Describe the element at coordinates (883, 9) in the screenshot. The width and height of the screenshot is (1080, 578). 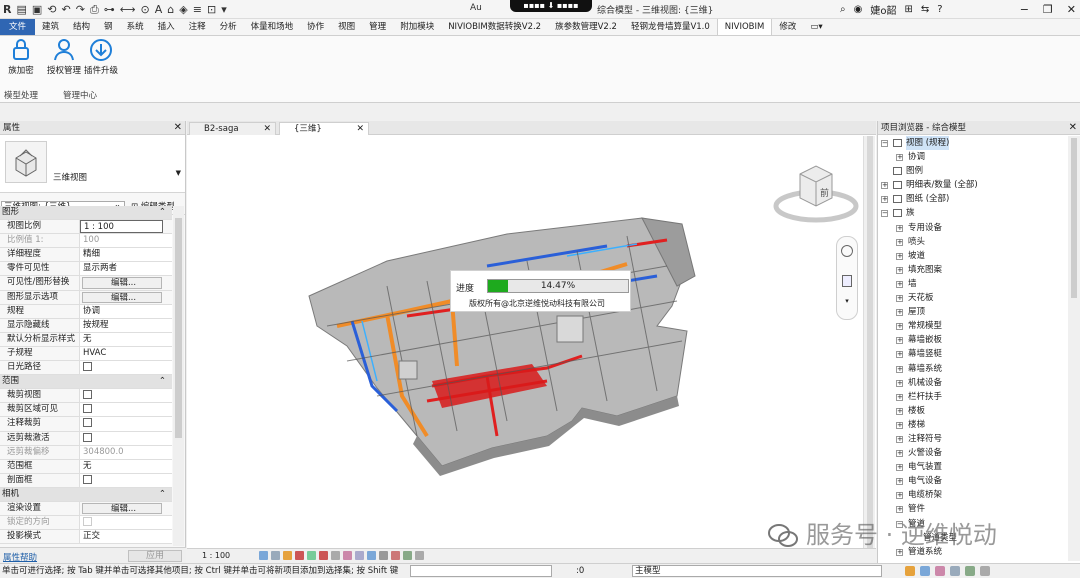
I see `user-name: 婕o韶` at that location.